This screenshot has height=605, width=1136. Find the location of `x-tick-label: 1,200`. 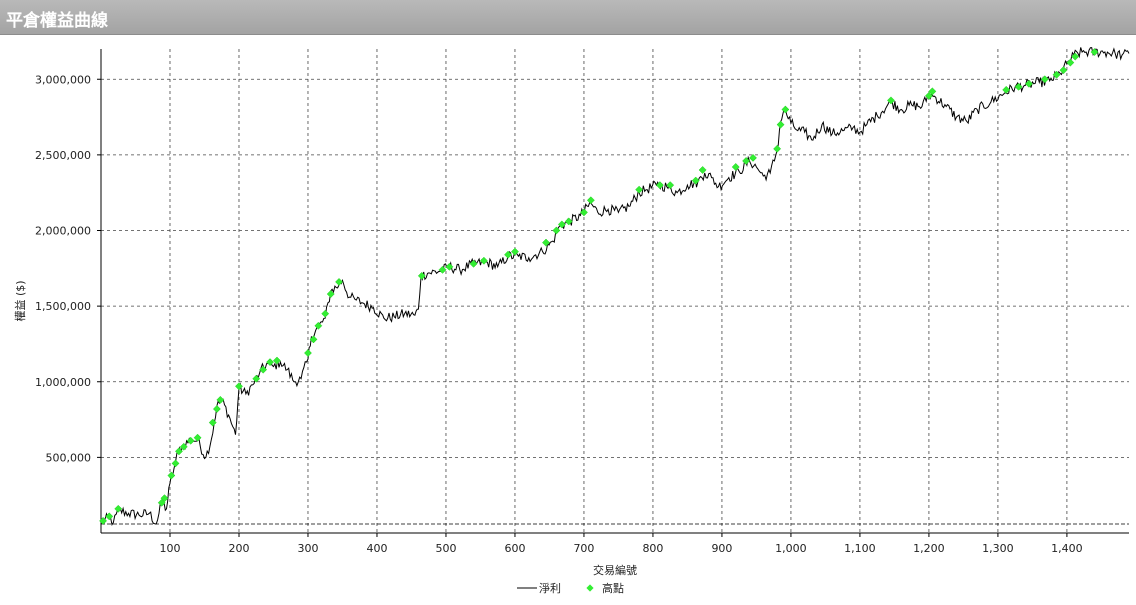

x-tick-label: 1,200 is located at coordinates (929, 548).